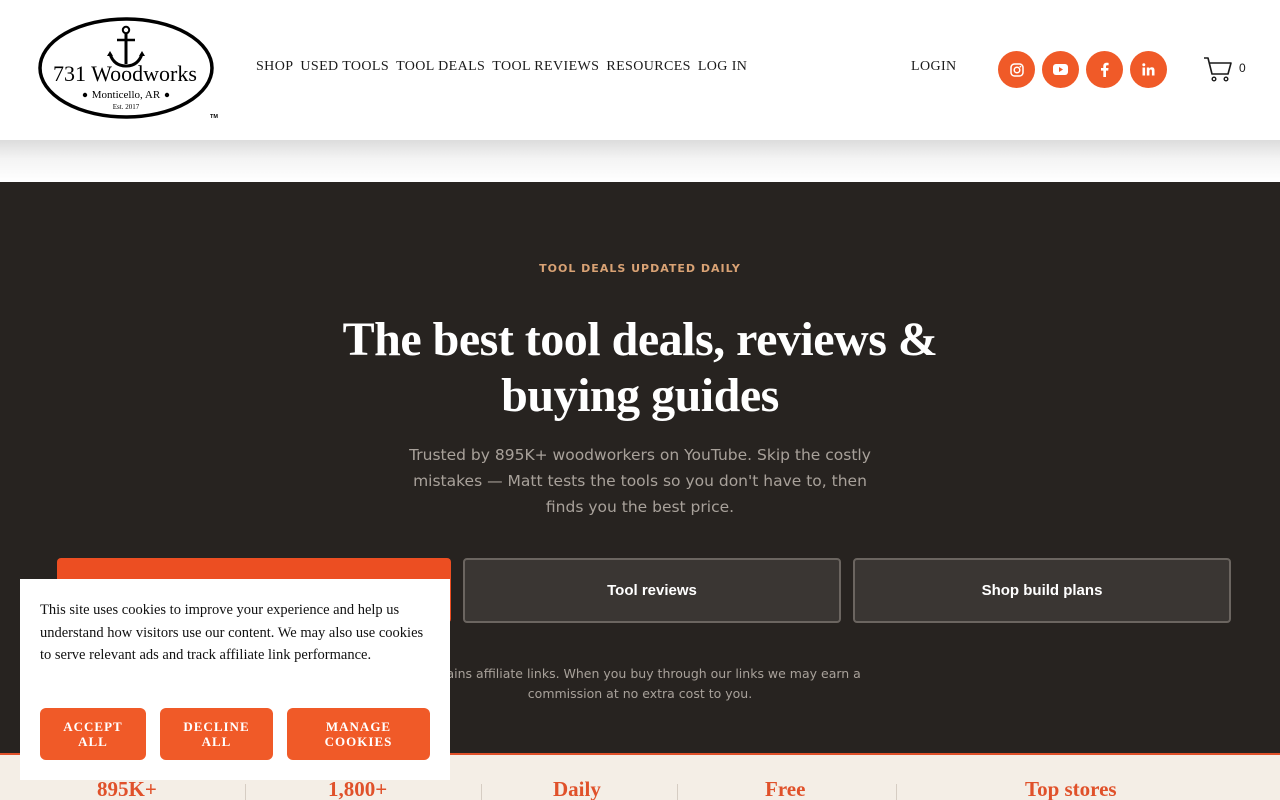 The height and width of the screenshot is (800, 1280). I want to click on decline-all-button: DECLINE ALL, so click(216, 734).